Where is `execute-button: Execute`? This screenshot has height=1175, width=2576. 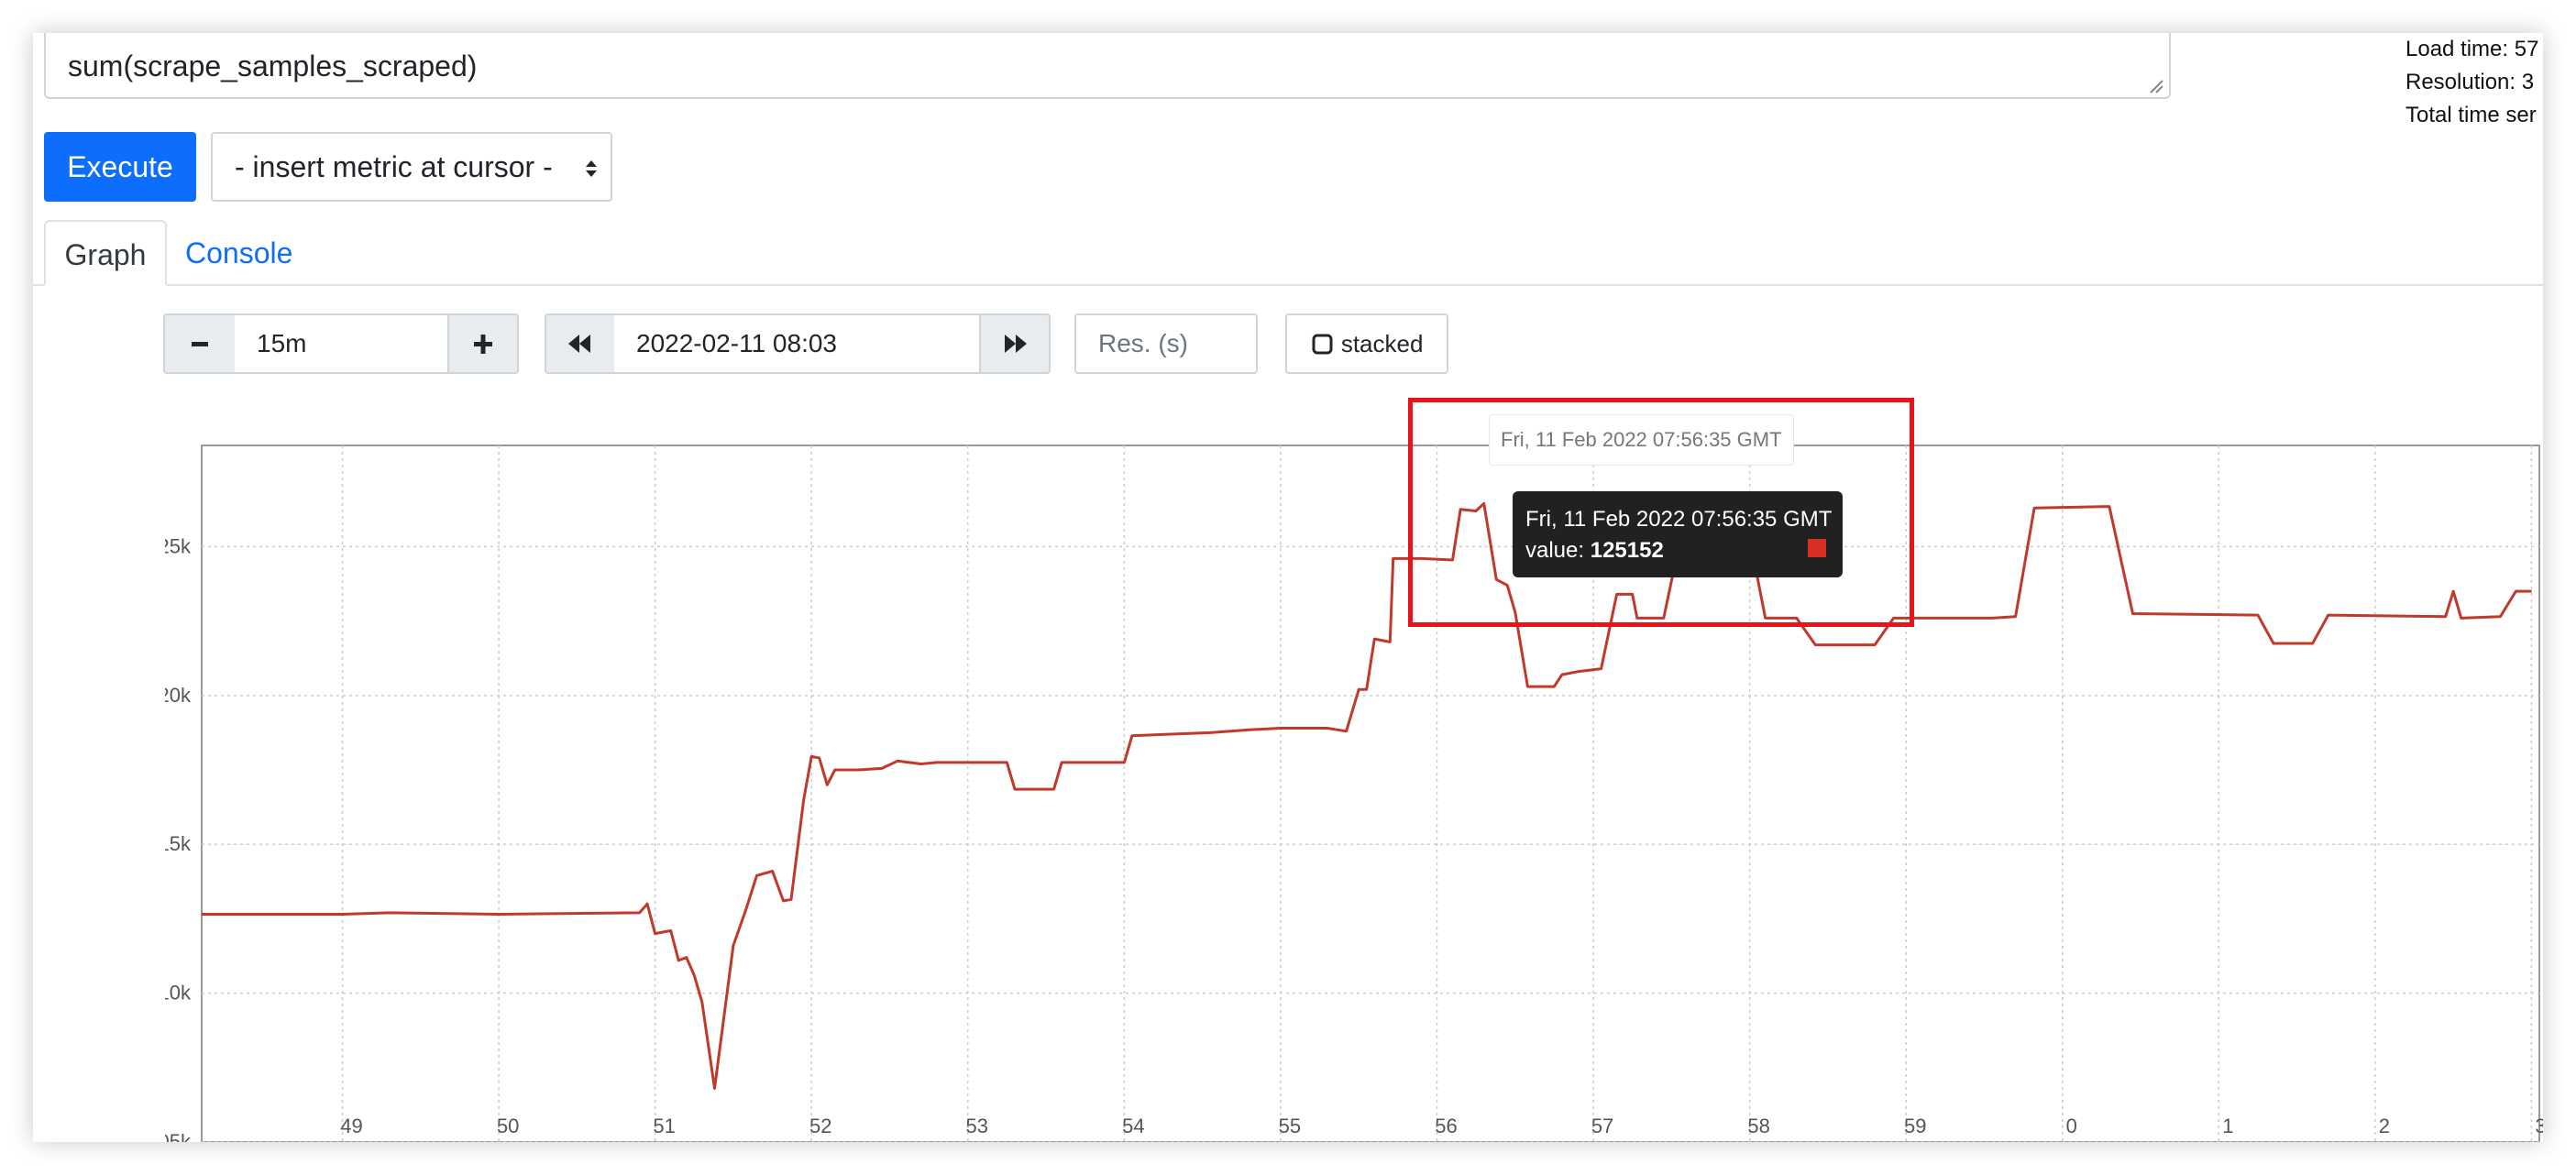 execute-button: Execute is located at coordinates (120, 167).